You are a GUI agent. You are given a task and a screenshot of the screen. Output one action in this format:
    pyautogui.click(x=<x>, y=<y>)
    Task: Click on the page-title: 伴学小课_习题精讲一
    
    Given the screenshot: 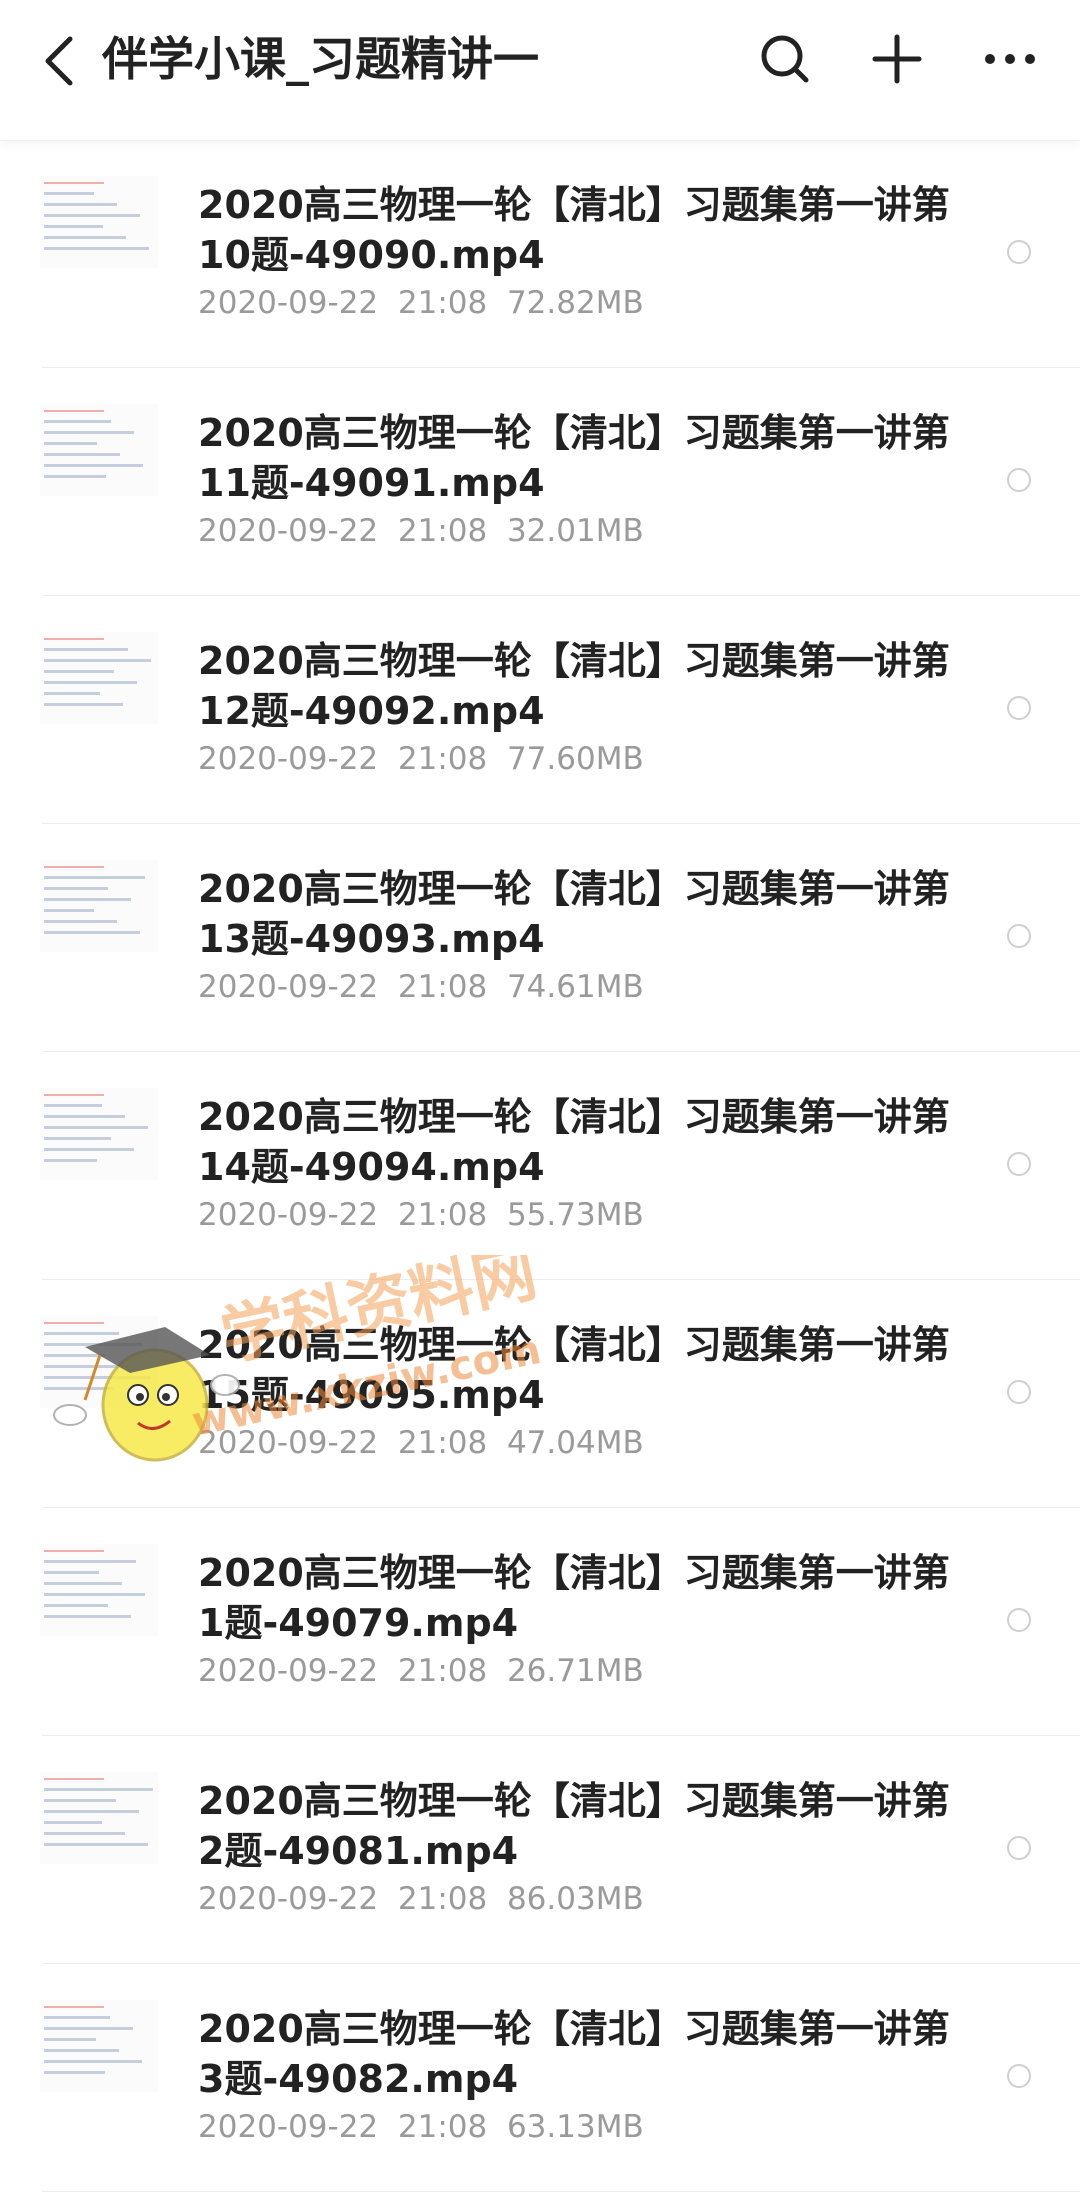 What is the action you would take?
    pyautogui.click(x=320, y=59)
    